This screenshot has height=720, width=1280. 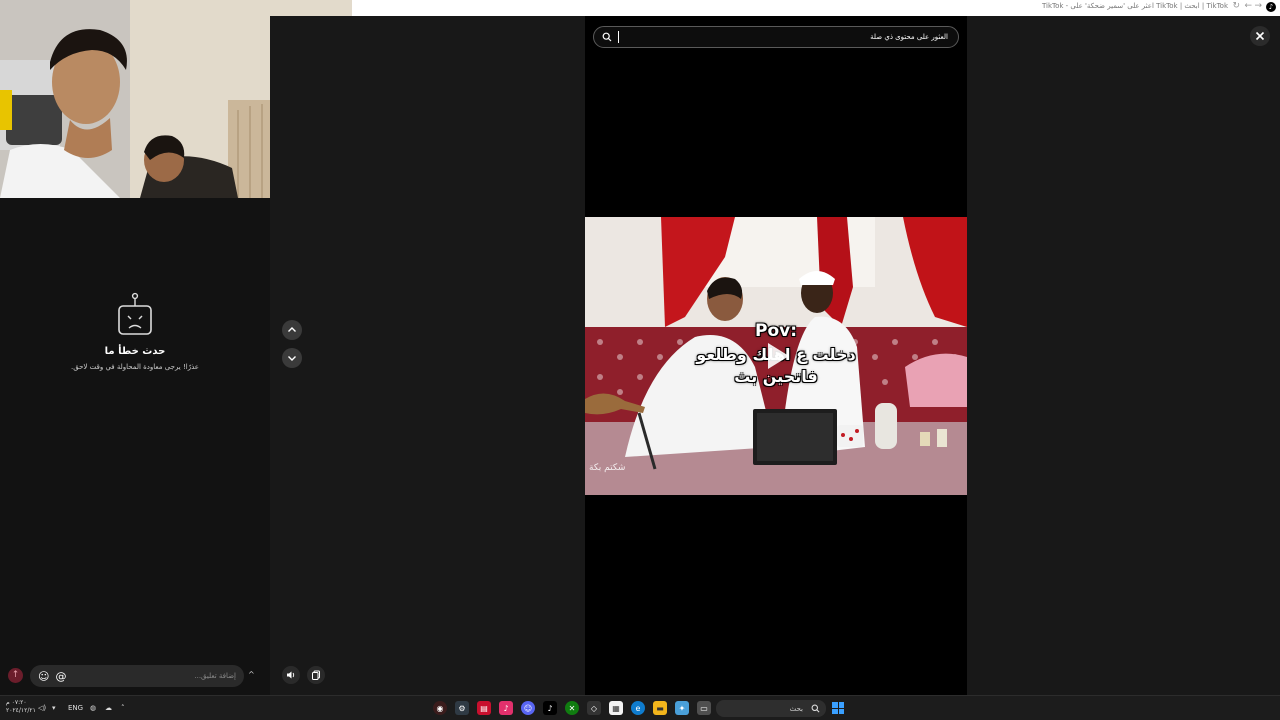 I want to click on tray-overflow-icon: ˄, so click(x=123, y=708).